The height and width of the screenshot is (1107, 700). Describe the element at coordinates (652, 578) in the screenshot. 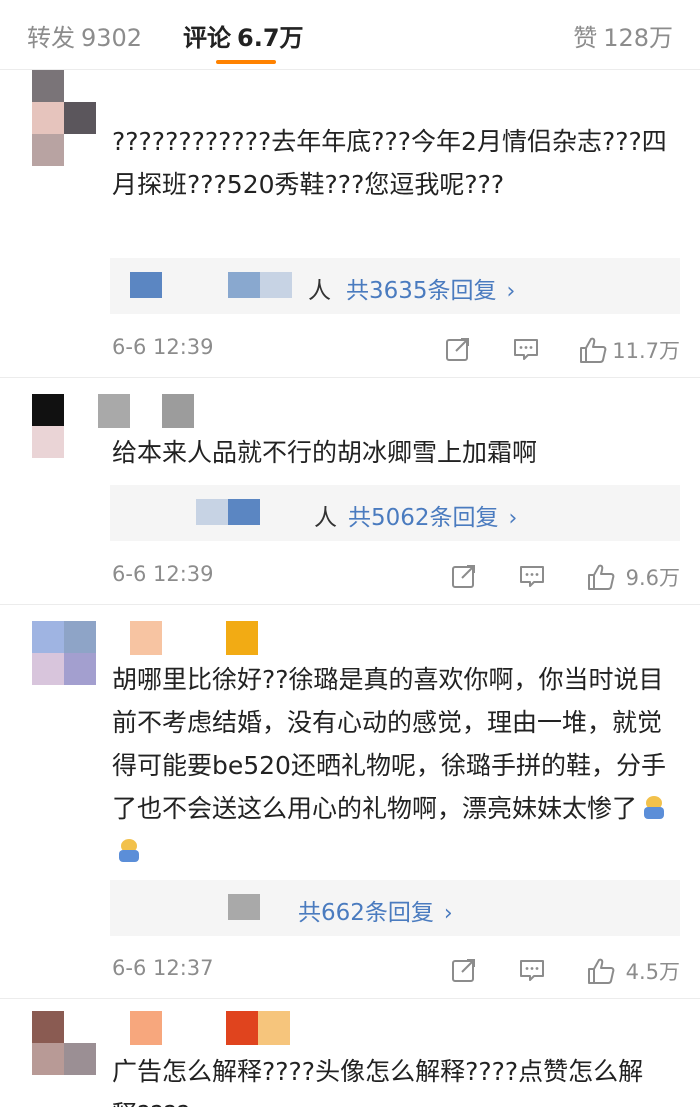

I see `like-count: 9.6万` at that location.